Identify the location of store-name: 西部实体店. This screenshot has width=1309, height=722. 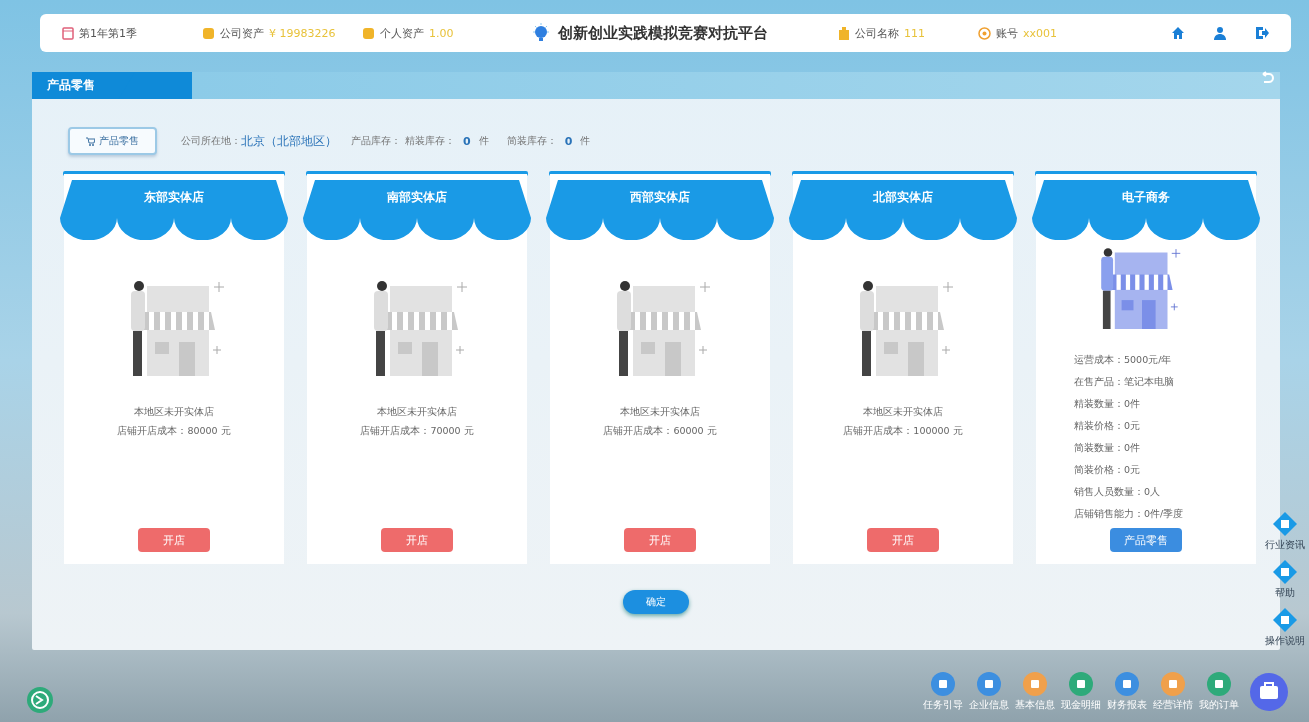
(660, 197).